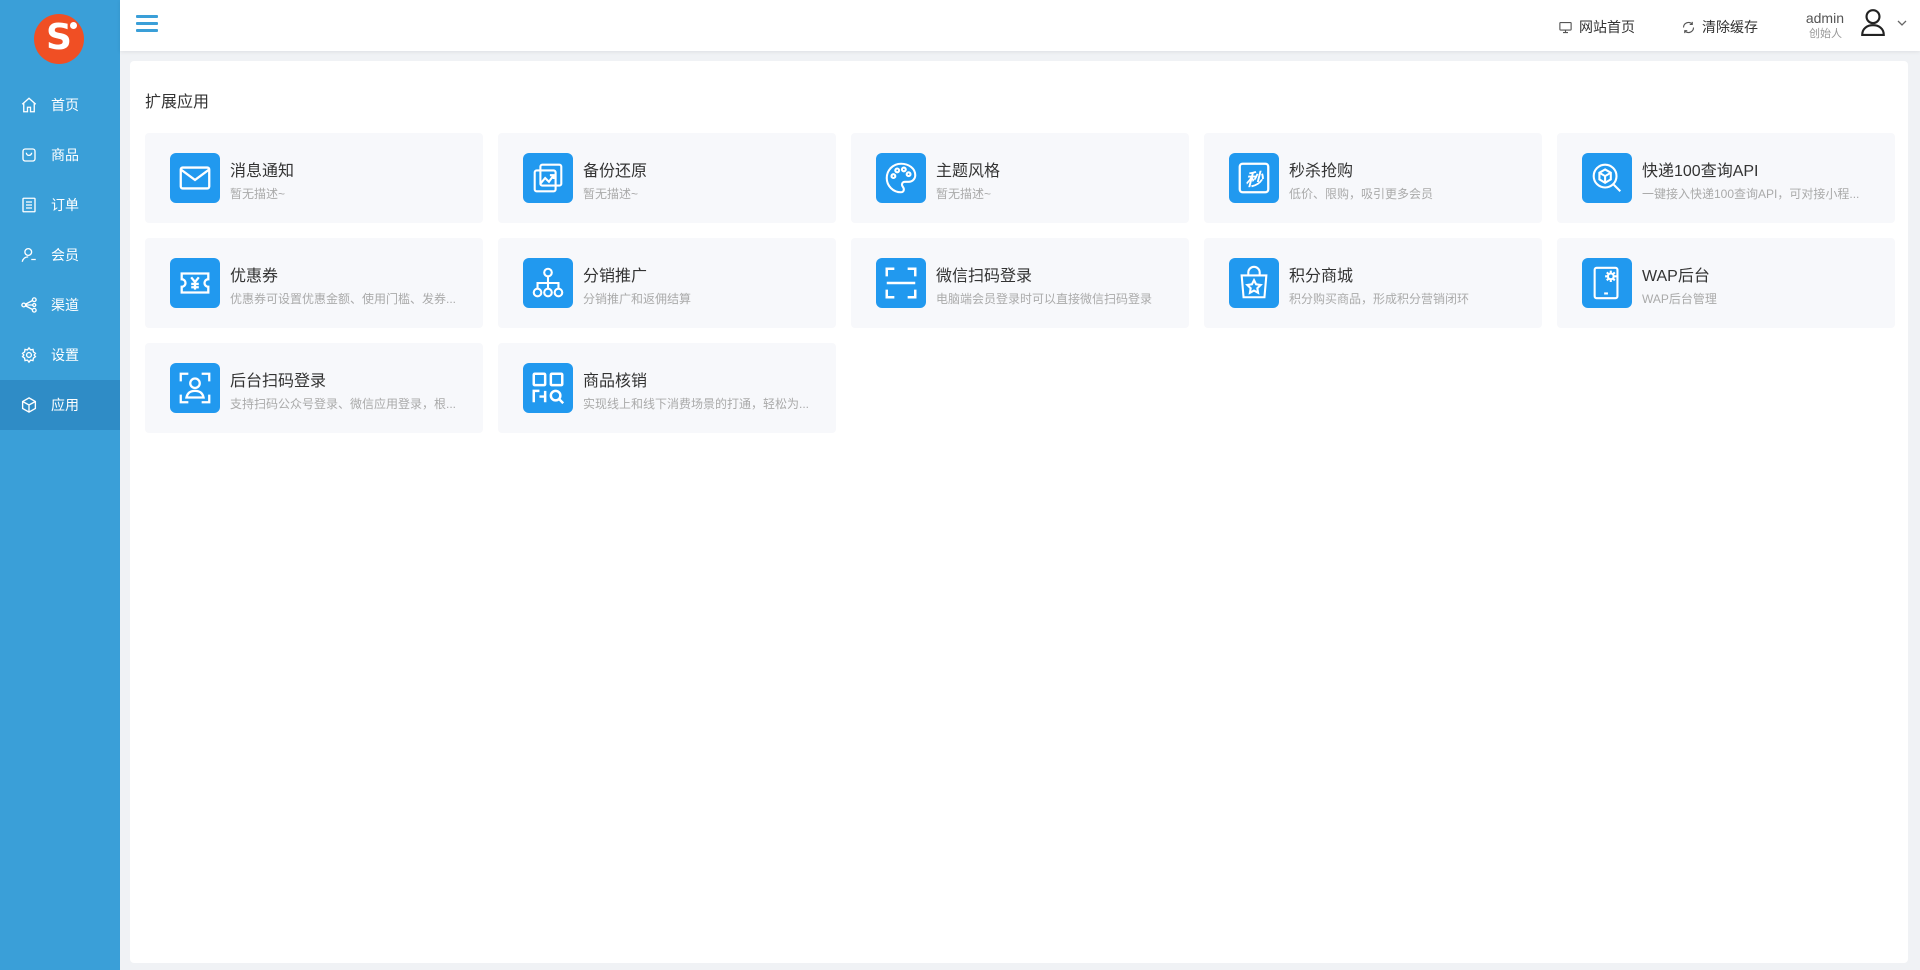 This screenshot has width=1920, height=970. I want to click on sidebar-item-channels: 渠道, so click(60, 305).